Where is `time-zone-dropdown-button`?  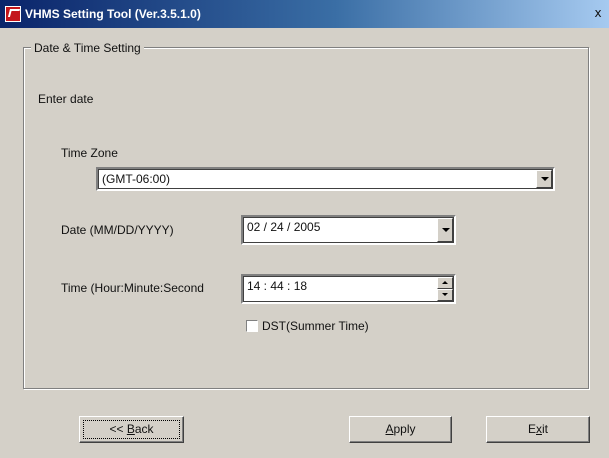 time-zone-dropdown-button is located at coordinates (544, 179).